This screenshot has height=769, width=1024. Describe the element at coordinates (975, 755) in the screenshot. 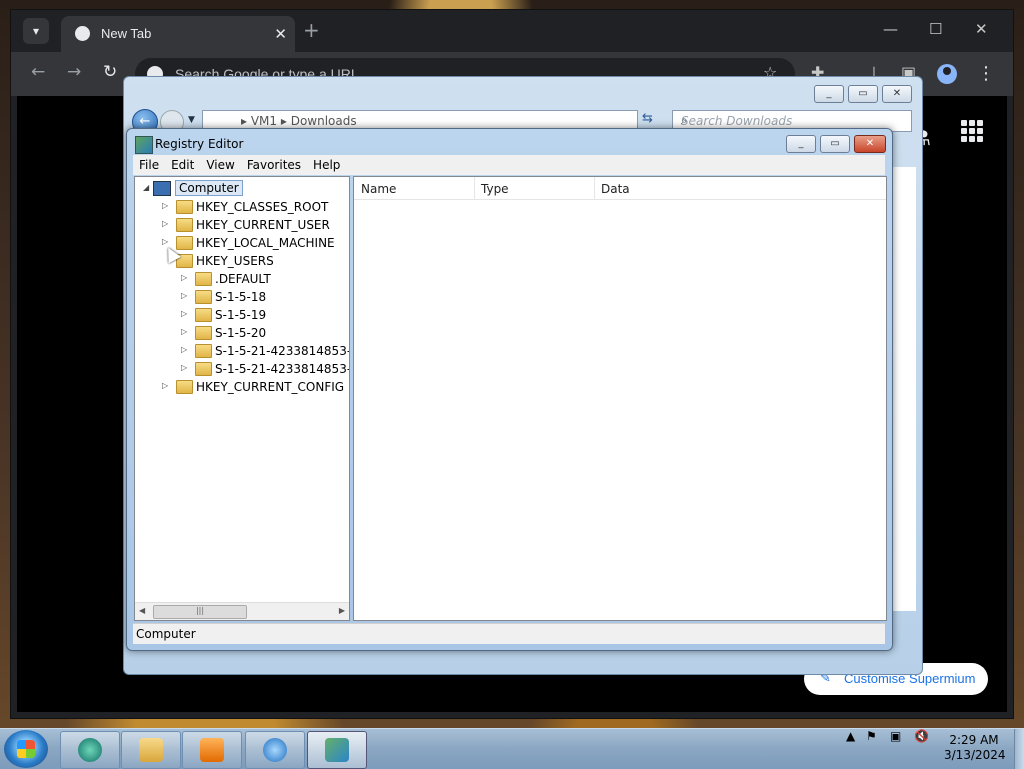

I see `clock-date: 3/13/2024` at that location.